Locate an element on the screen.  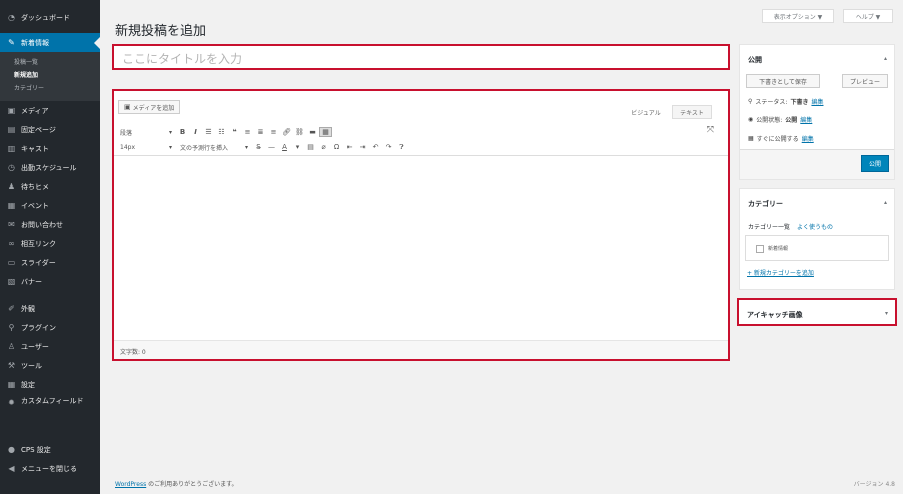
indent-icon: ⇥ is located at coordinates (362, 147).